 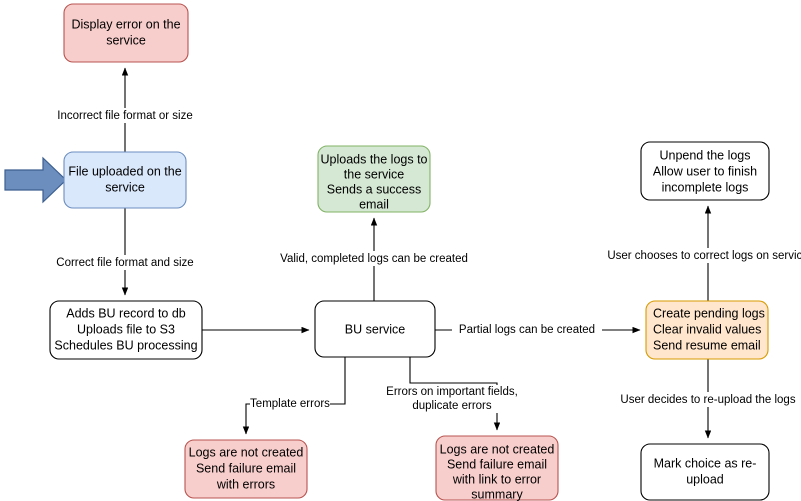 I want to click on edge-label-duplicate-errors: duplicate errors, so click(x=452, y=406).